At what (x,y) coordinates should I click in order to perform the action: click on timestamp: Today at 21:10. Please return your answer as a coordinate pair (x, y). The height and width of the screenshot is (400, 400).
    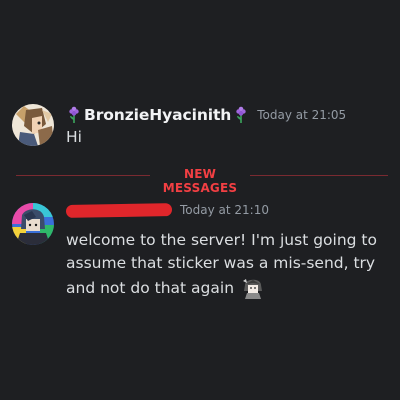
    Looking at the image, I should click on (224, 210).